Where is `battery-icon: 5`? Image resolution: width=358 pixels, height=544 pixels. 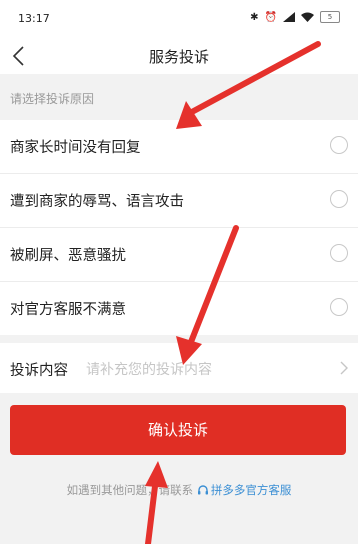
battery-icon: 5 is located at coordinates (330, 17).